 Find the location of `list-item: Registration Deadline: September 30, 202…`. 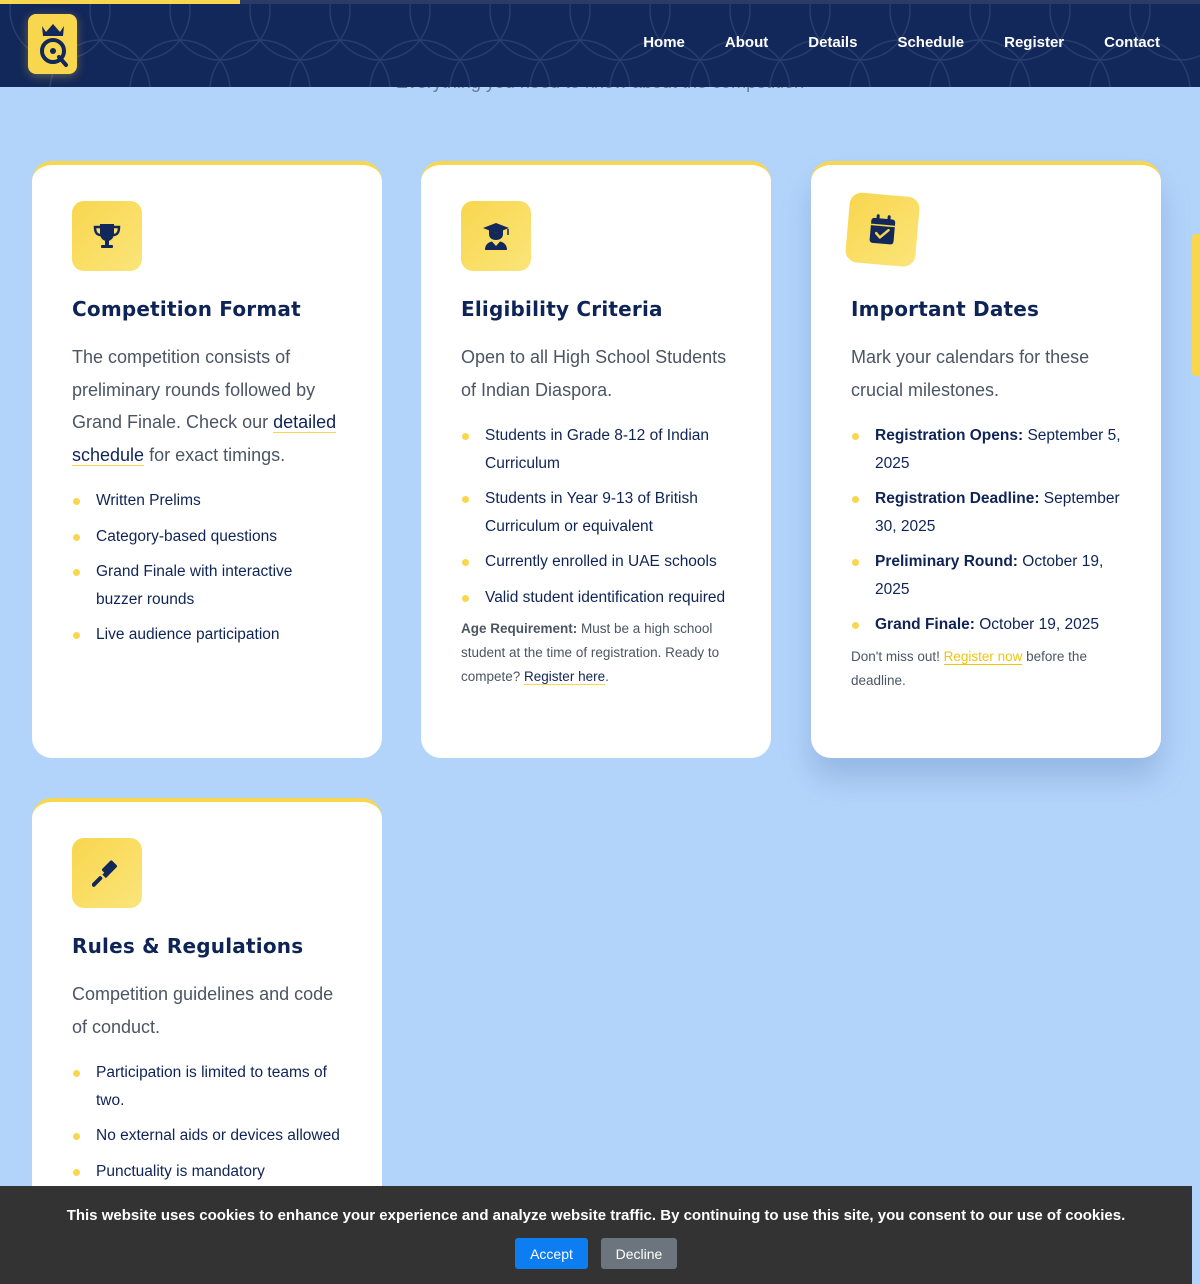

list-item: Registration Deadline: September 30, 202… is located at coordinates (986, 512).